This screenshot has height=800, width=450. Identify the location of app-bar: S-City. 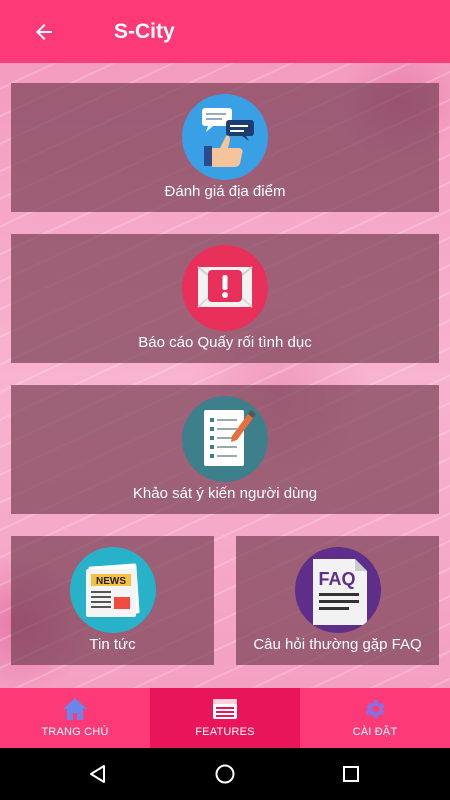
(225, 31).